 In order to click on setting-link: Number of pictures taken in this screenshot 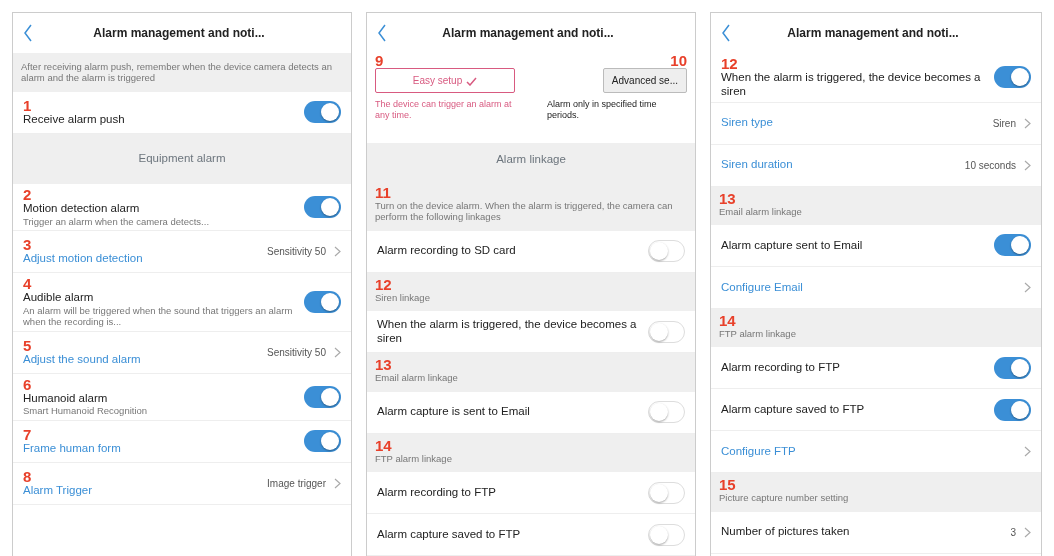, I will do `click(862, 532)`.